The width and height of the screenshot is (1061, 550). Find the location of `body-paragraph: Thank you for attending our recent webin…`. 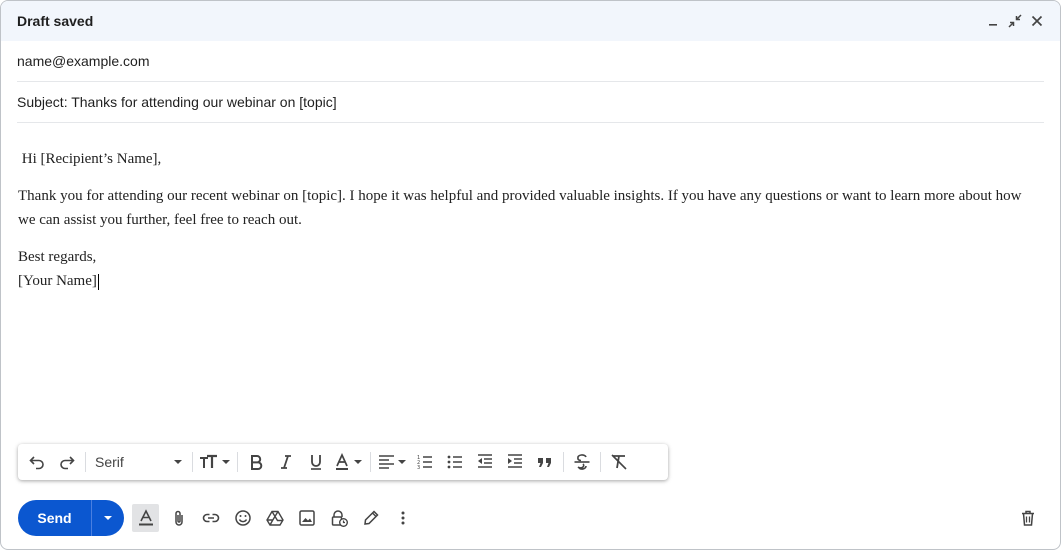

body-paragraph: Thank you for attending our recent webin… is located at coordinates (520, 208).